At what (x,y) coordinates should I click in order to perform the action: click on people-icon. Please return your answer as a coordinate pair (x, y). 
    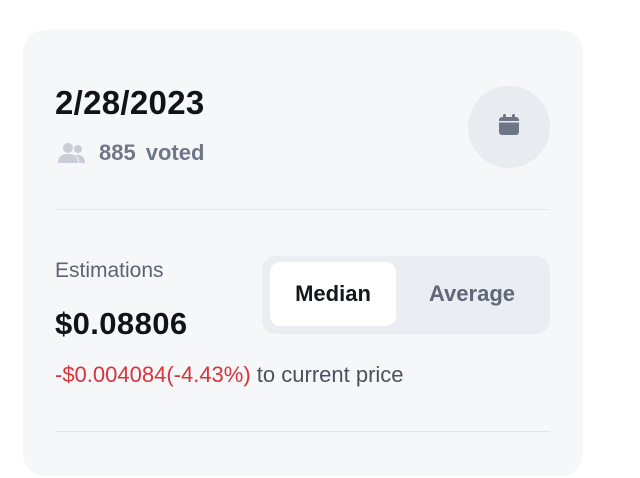
    Looking at the image, I should click on (73, 153).